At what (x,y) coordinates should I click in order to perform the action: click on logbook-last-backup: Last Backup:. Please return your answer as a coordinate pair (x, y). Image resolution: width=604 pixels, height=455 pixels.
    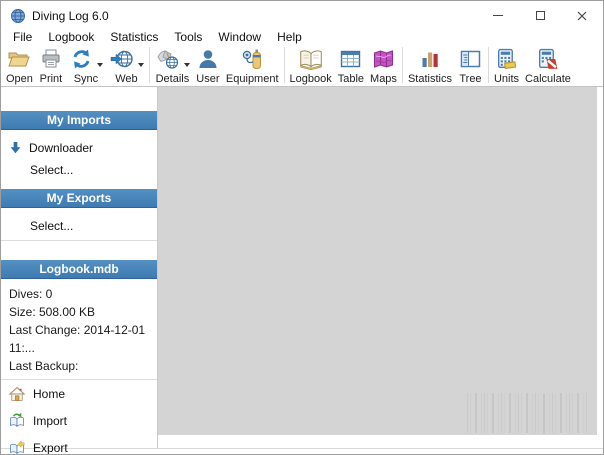
    Looking at the image, I should click on (44, 366).